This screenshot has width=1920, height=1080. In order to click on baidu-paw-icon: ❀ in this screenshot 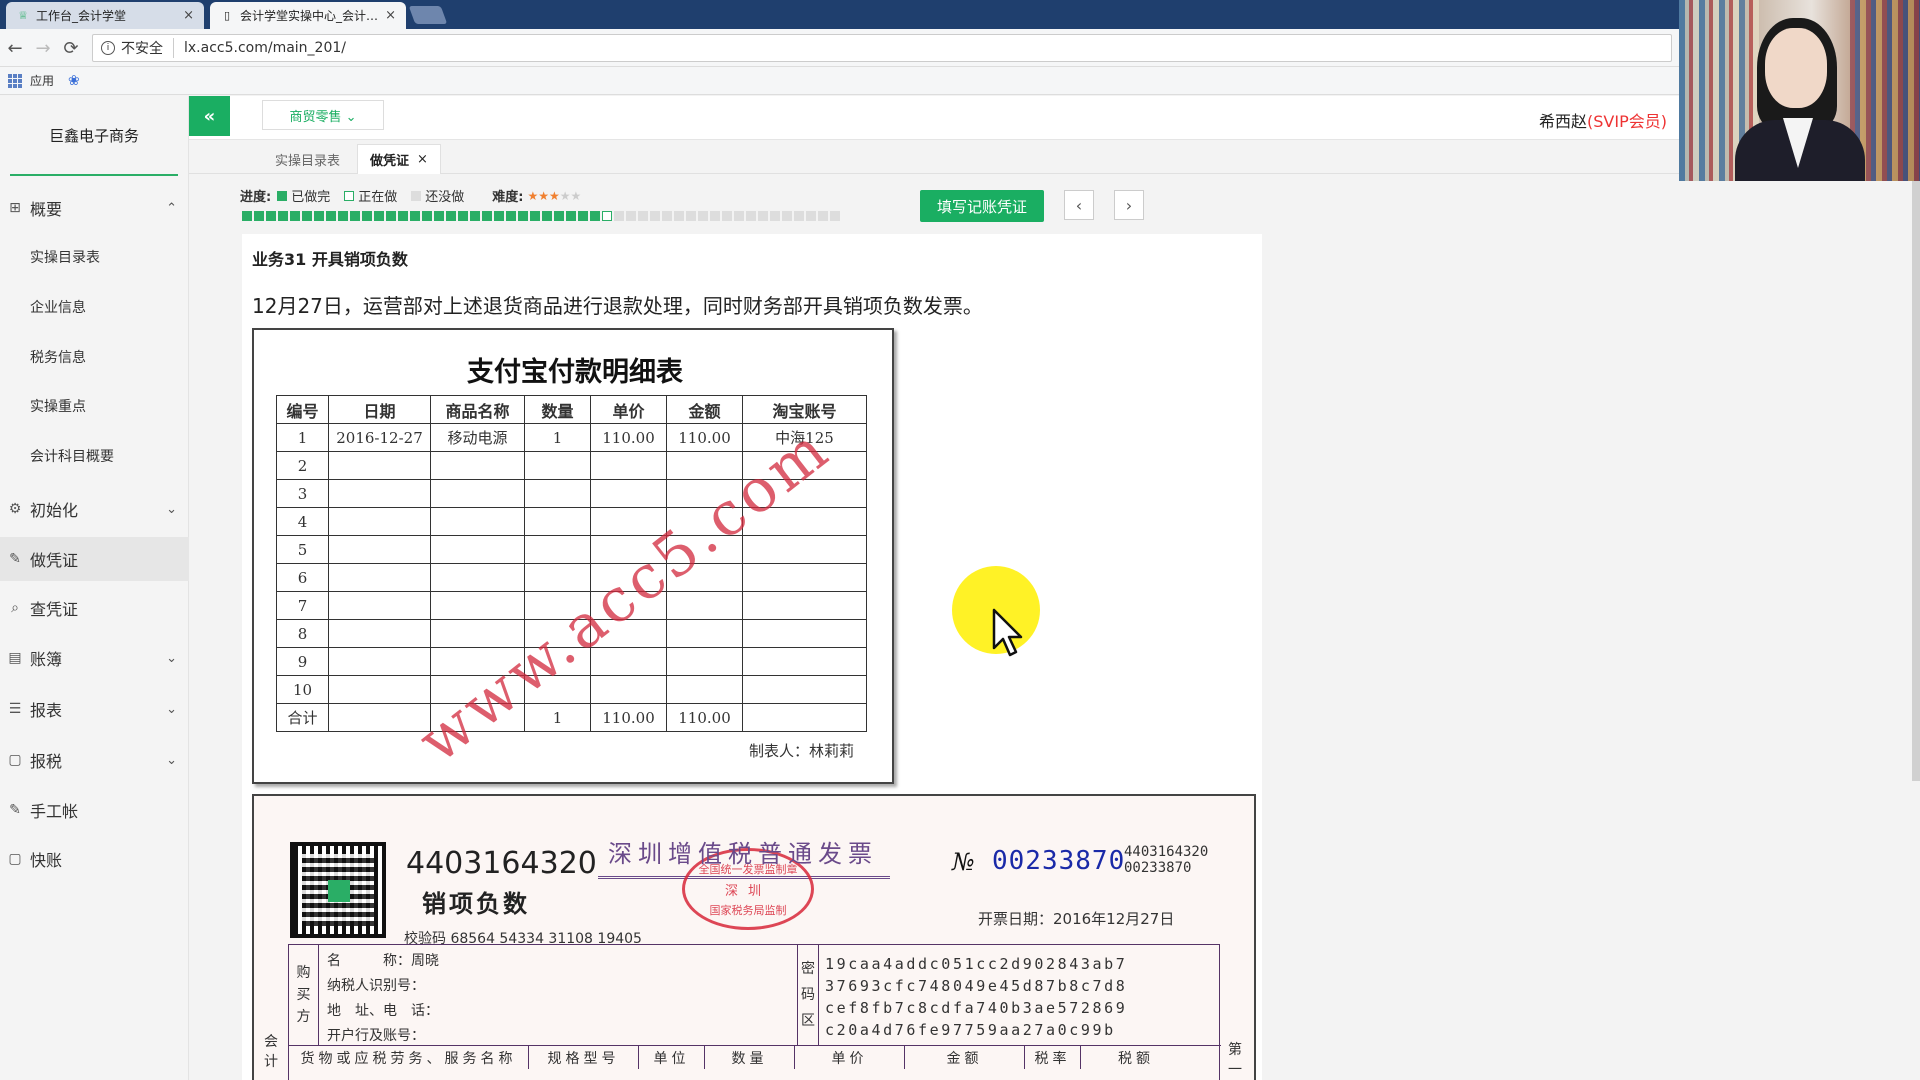, I will do `click(74, 81)`.